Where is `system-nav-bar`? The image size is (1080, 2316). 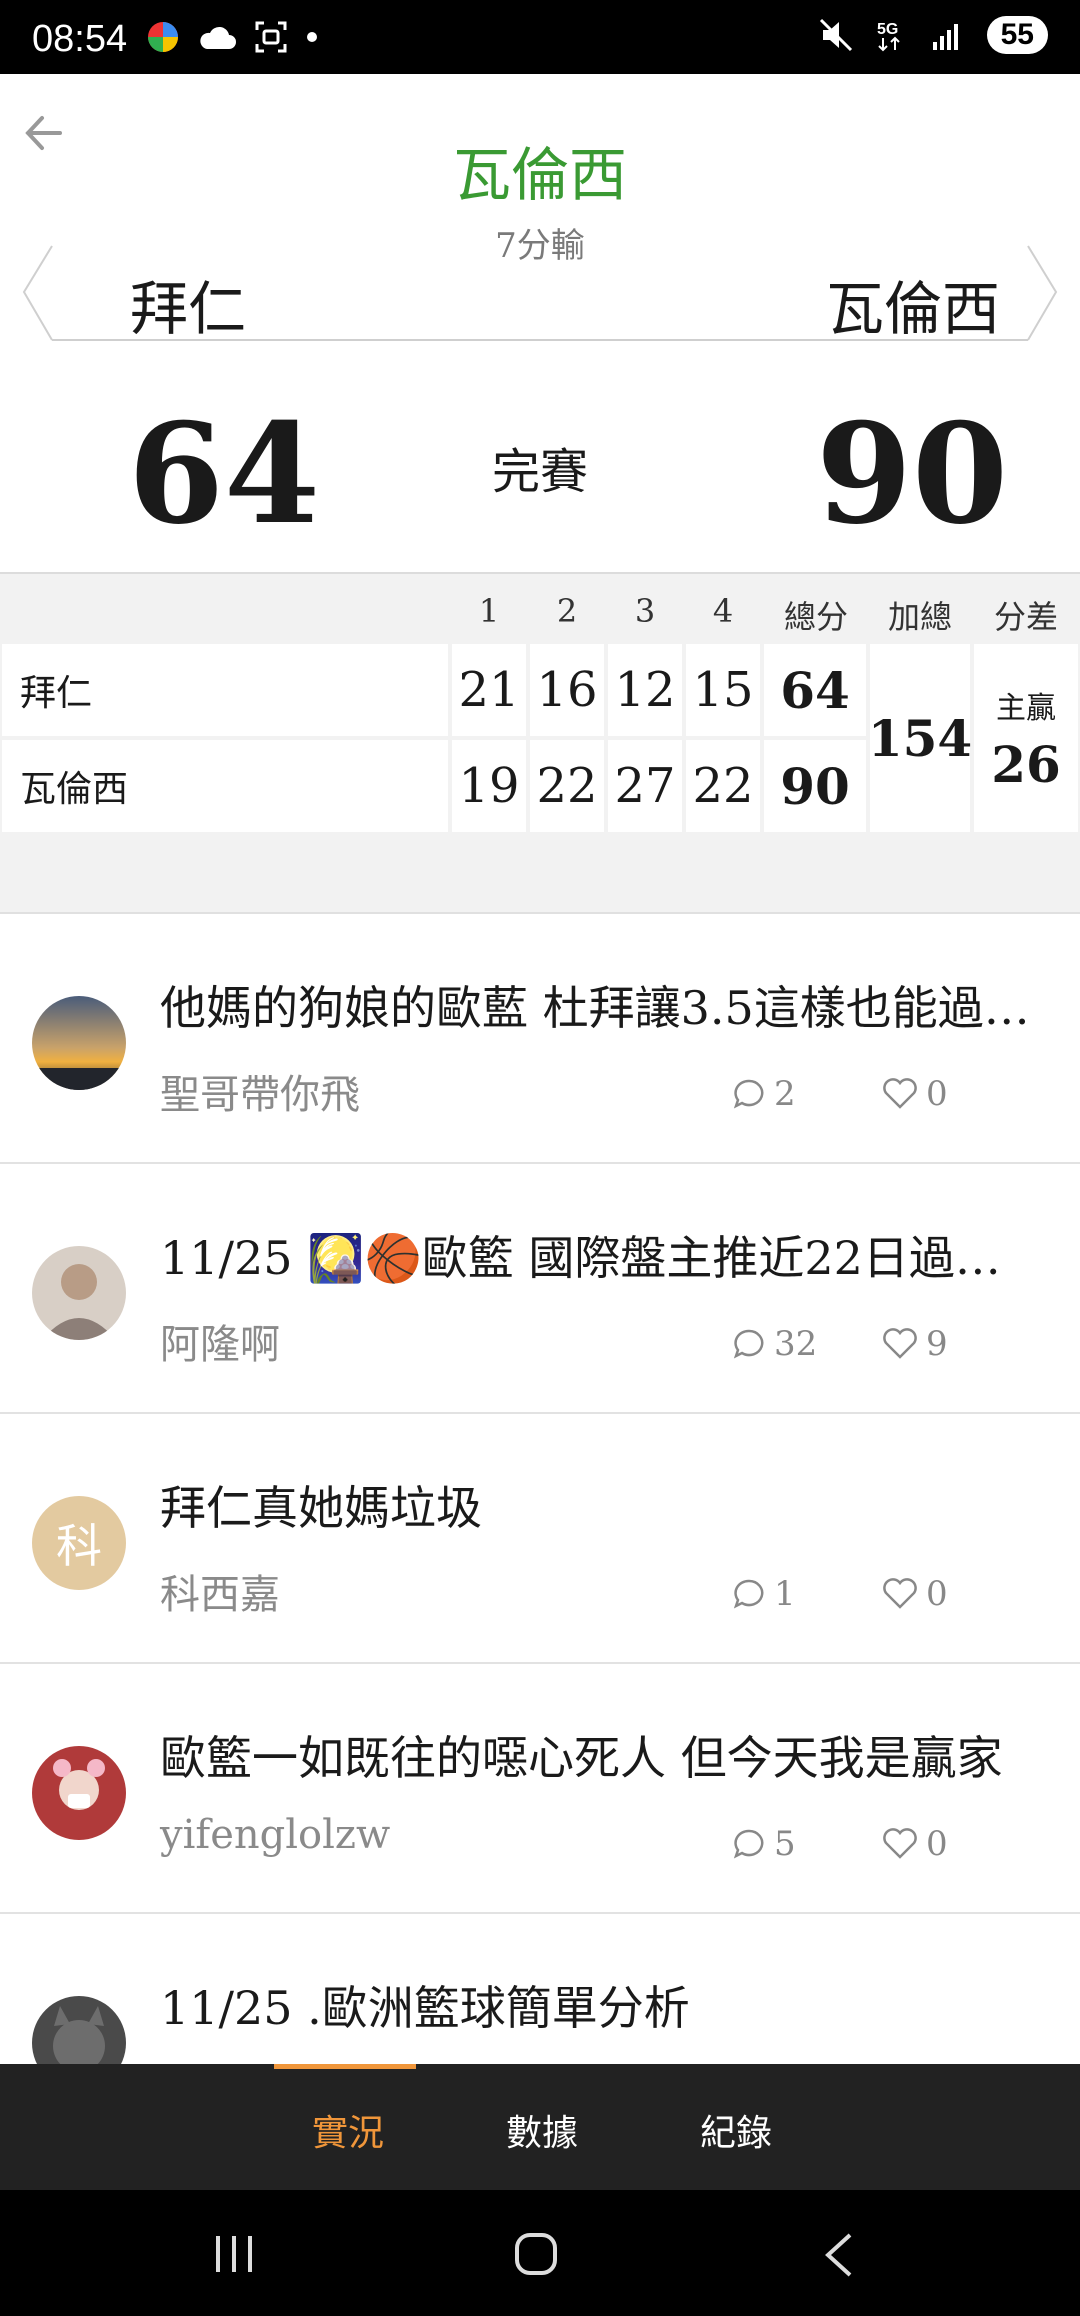
system-nav-bar is located at coordinates (540, 2253).